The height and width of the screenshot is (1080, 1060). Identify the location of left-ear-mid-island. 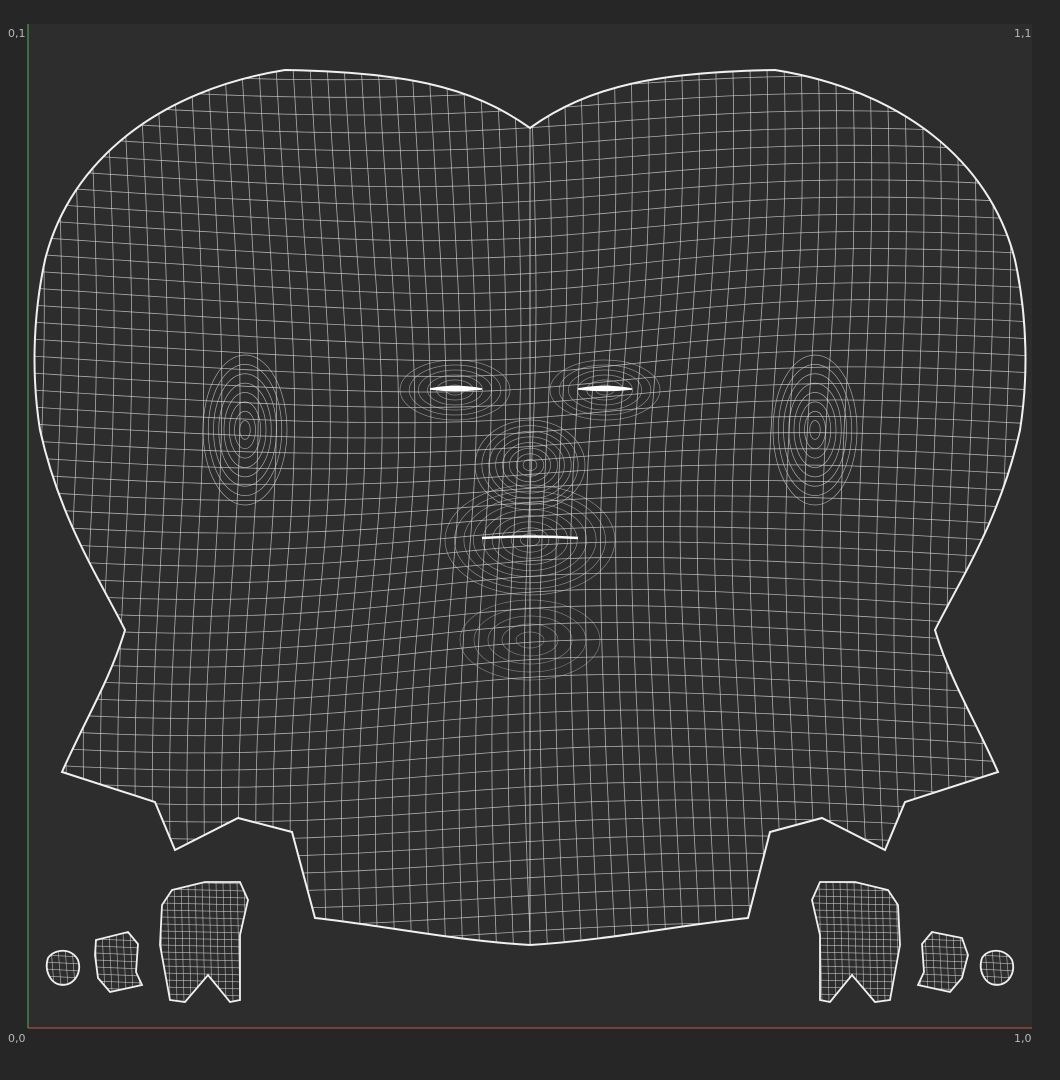
(119, 961).